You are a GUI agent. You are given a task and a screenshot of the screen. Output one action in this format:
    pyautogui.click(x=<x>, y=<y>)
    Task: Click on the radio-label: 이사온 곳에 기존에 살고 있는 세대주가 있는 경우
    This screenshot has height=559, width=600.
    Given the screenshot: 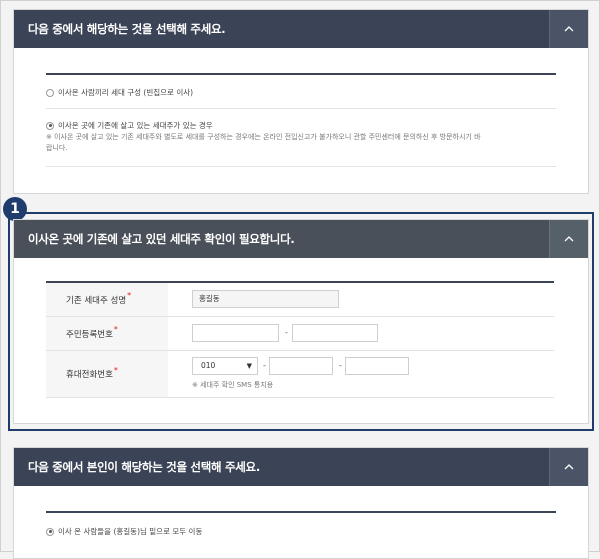 What is the action you would take?
    pyautogui.click(x=135, y=125)
    